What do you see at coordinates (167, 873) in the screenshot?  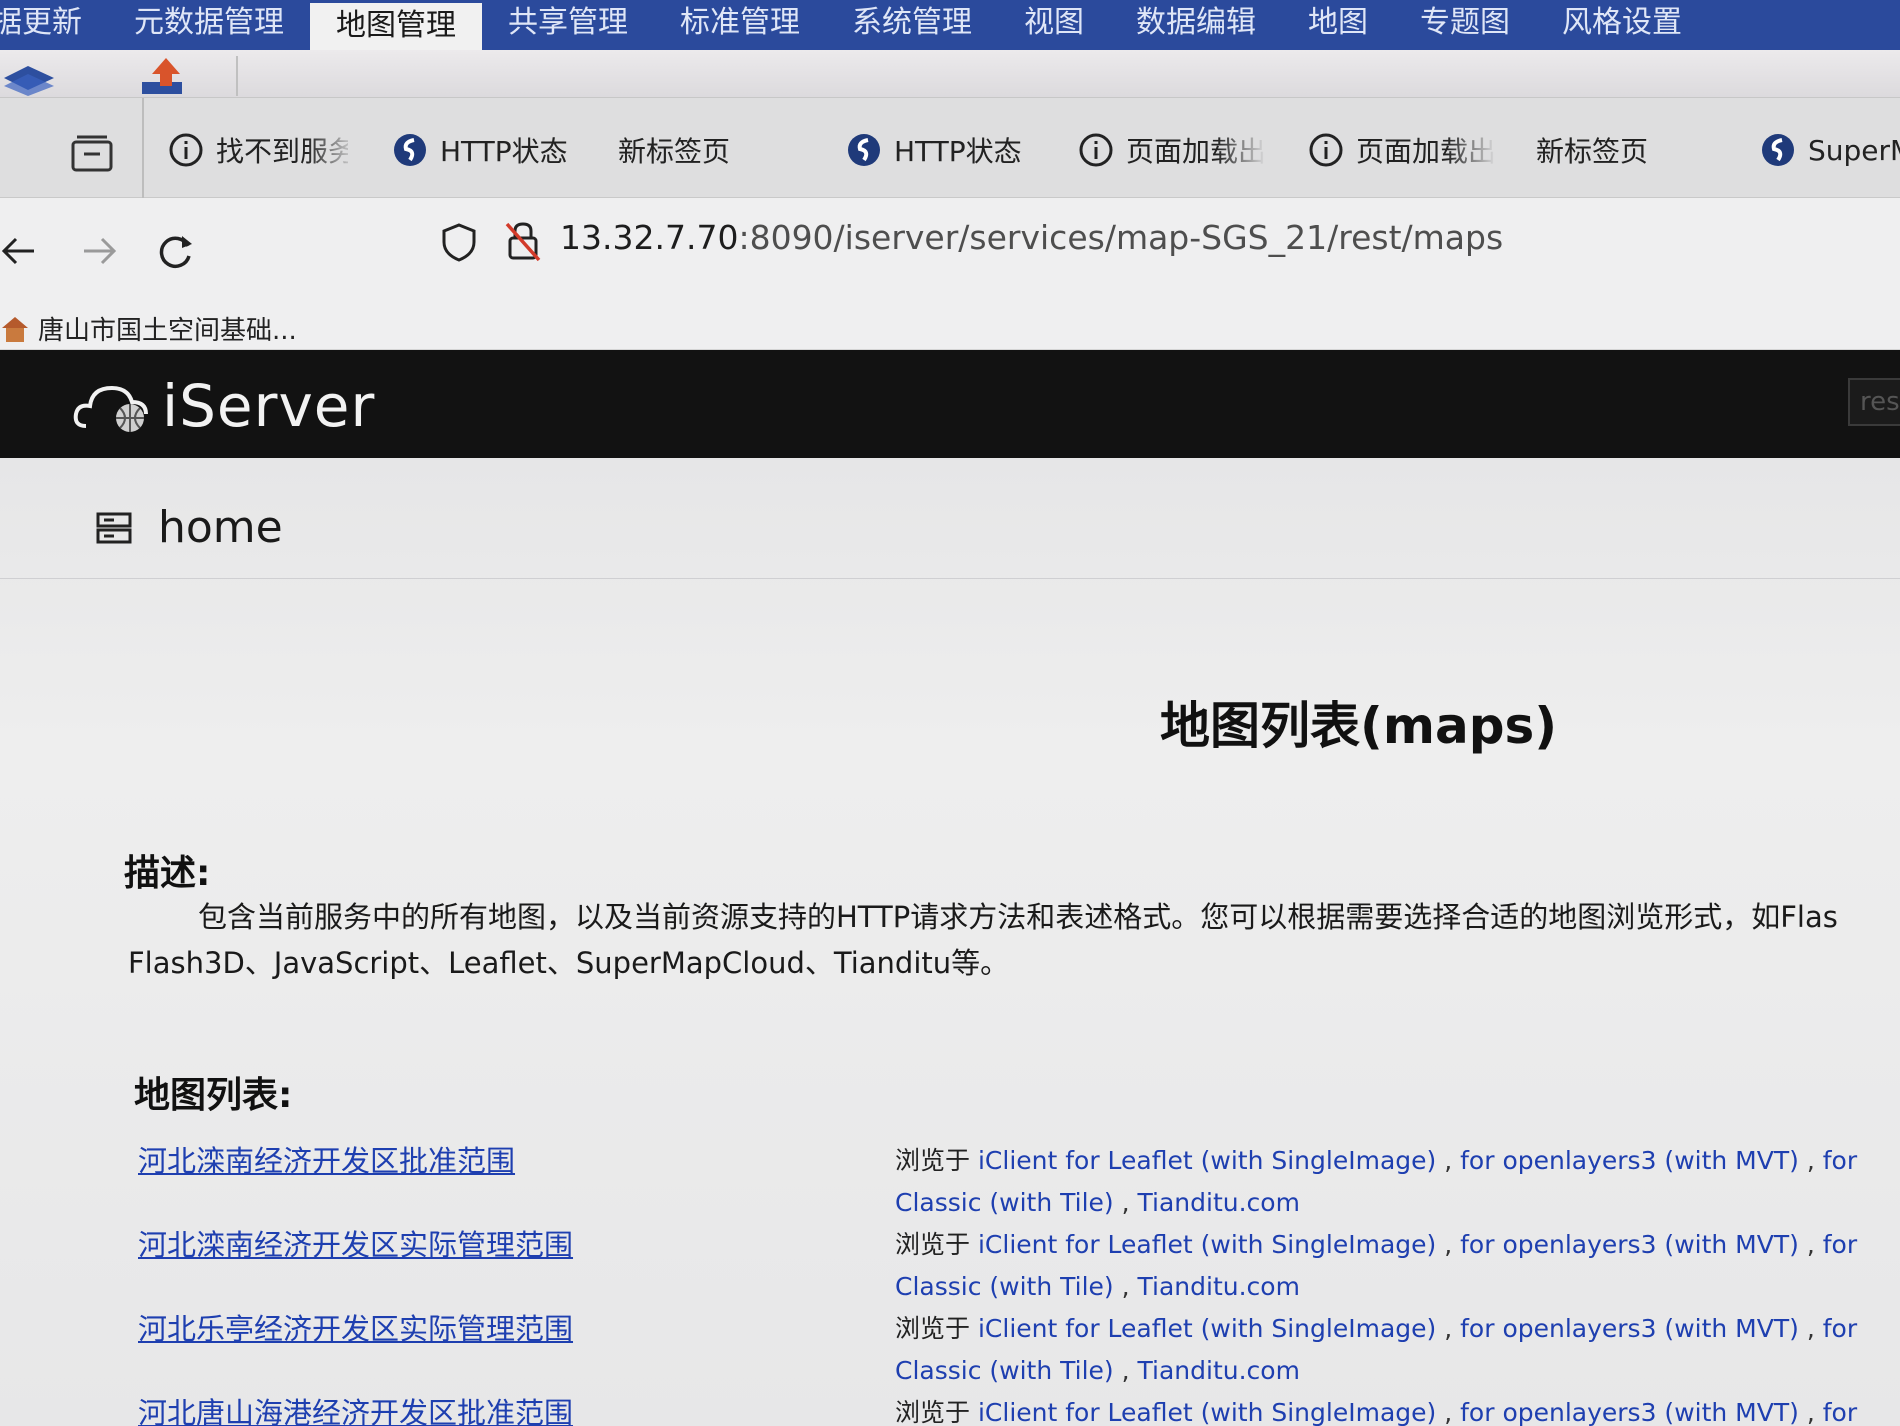 I see `description-heading: 描述:` at bounding box center [167, 873].